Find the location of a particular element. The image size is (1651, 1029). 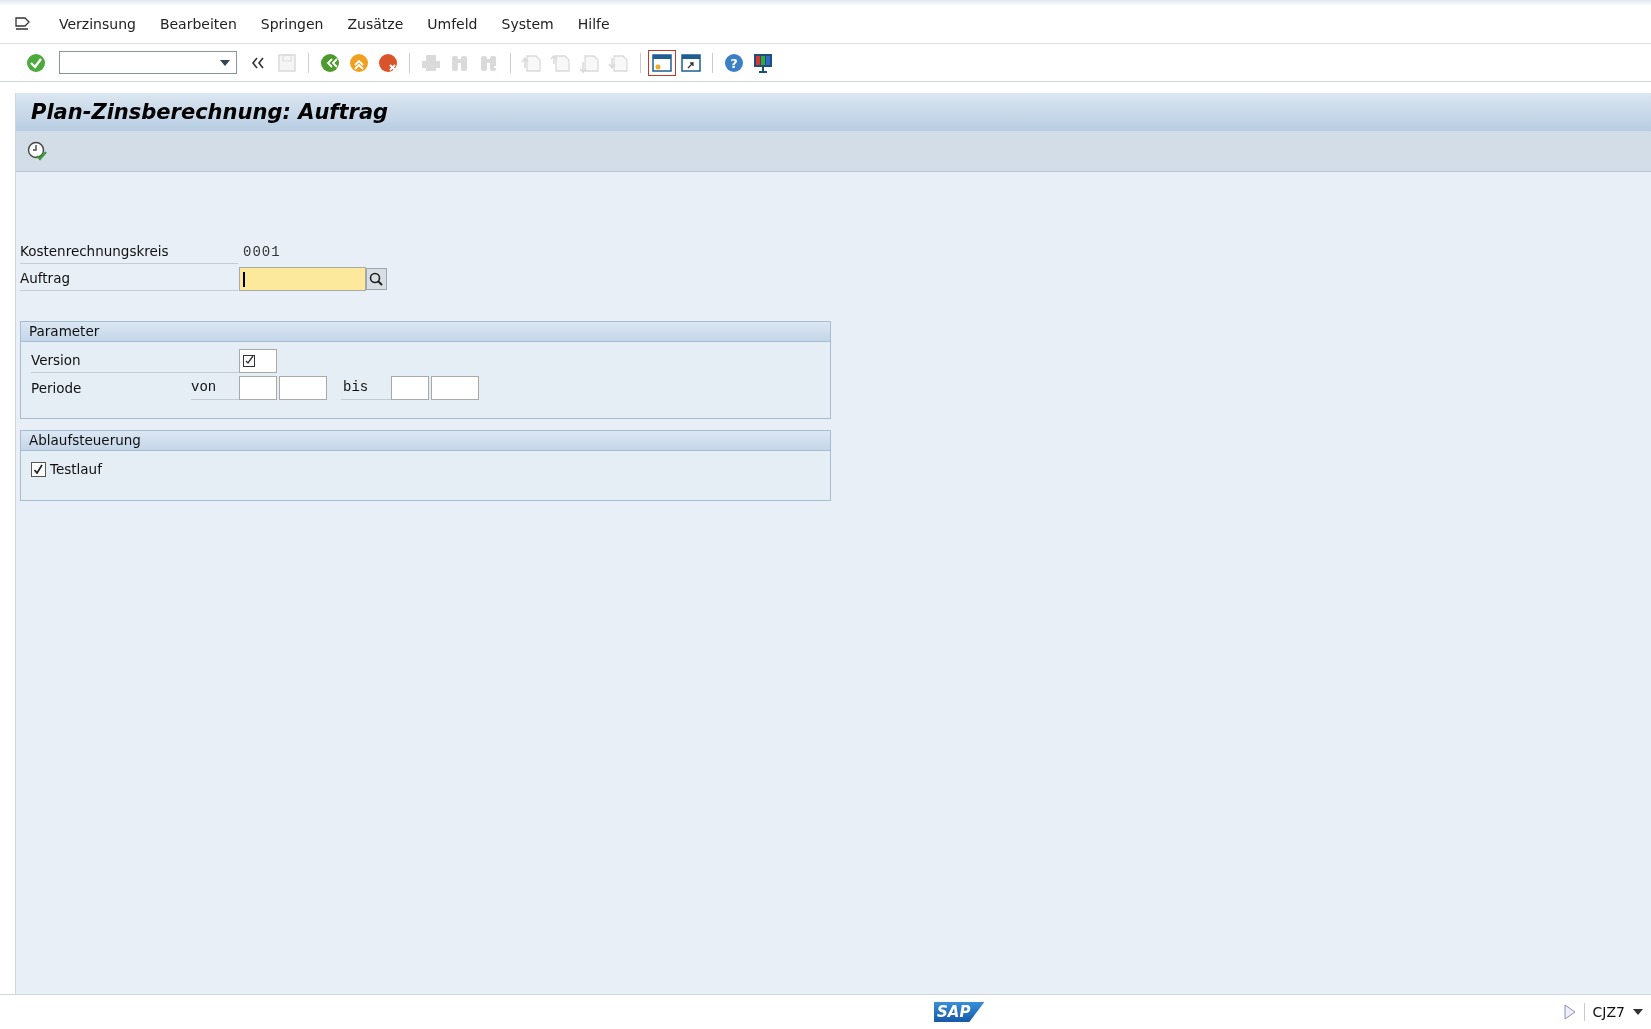

menu-item: Zusätze is located at coordinates (375, 23).